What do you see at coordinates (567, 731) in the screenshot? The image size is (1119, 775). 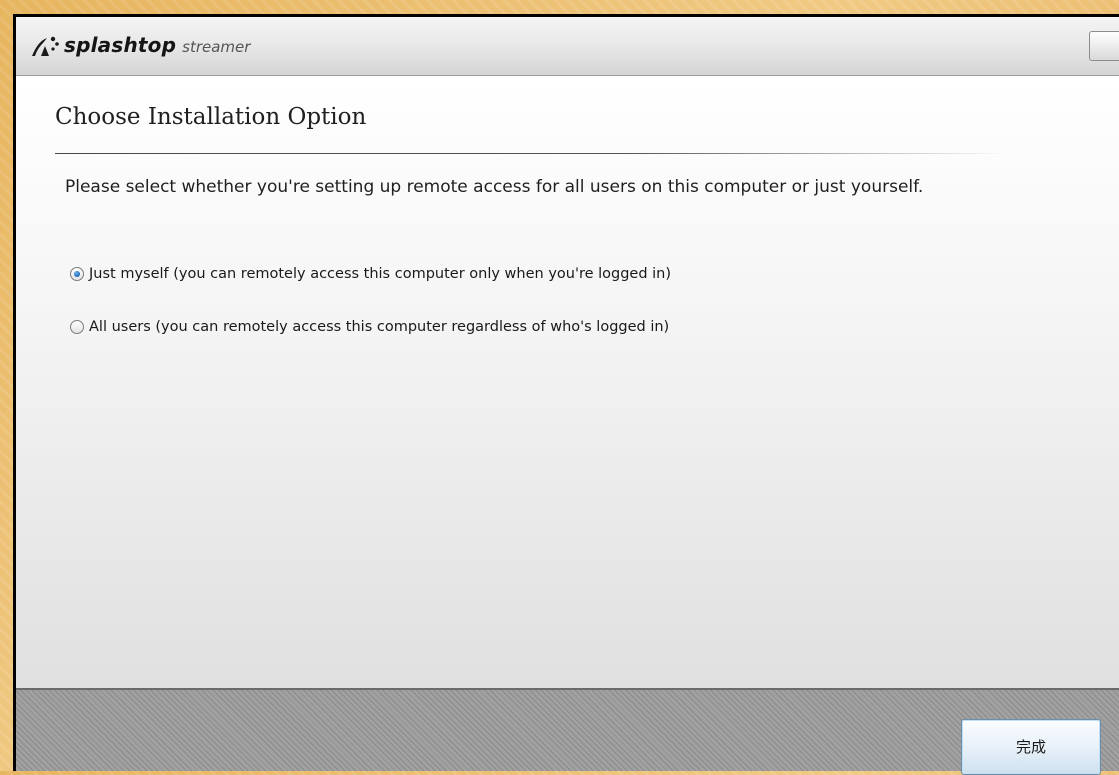 I see `footer-bar: 完成` at bounding box center [567, 731].